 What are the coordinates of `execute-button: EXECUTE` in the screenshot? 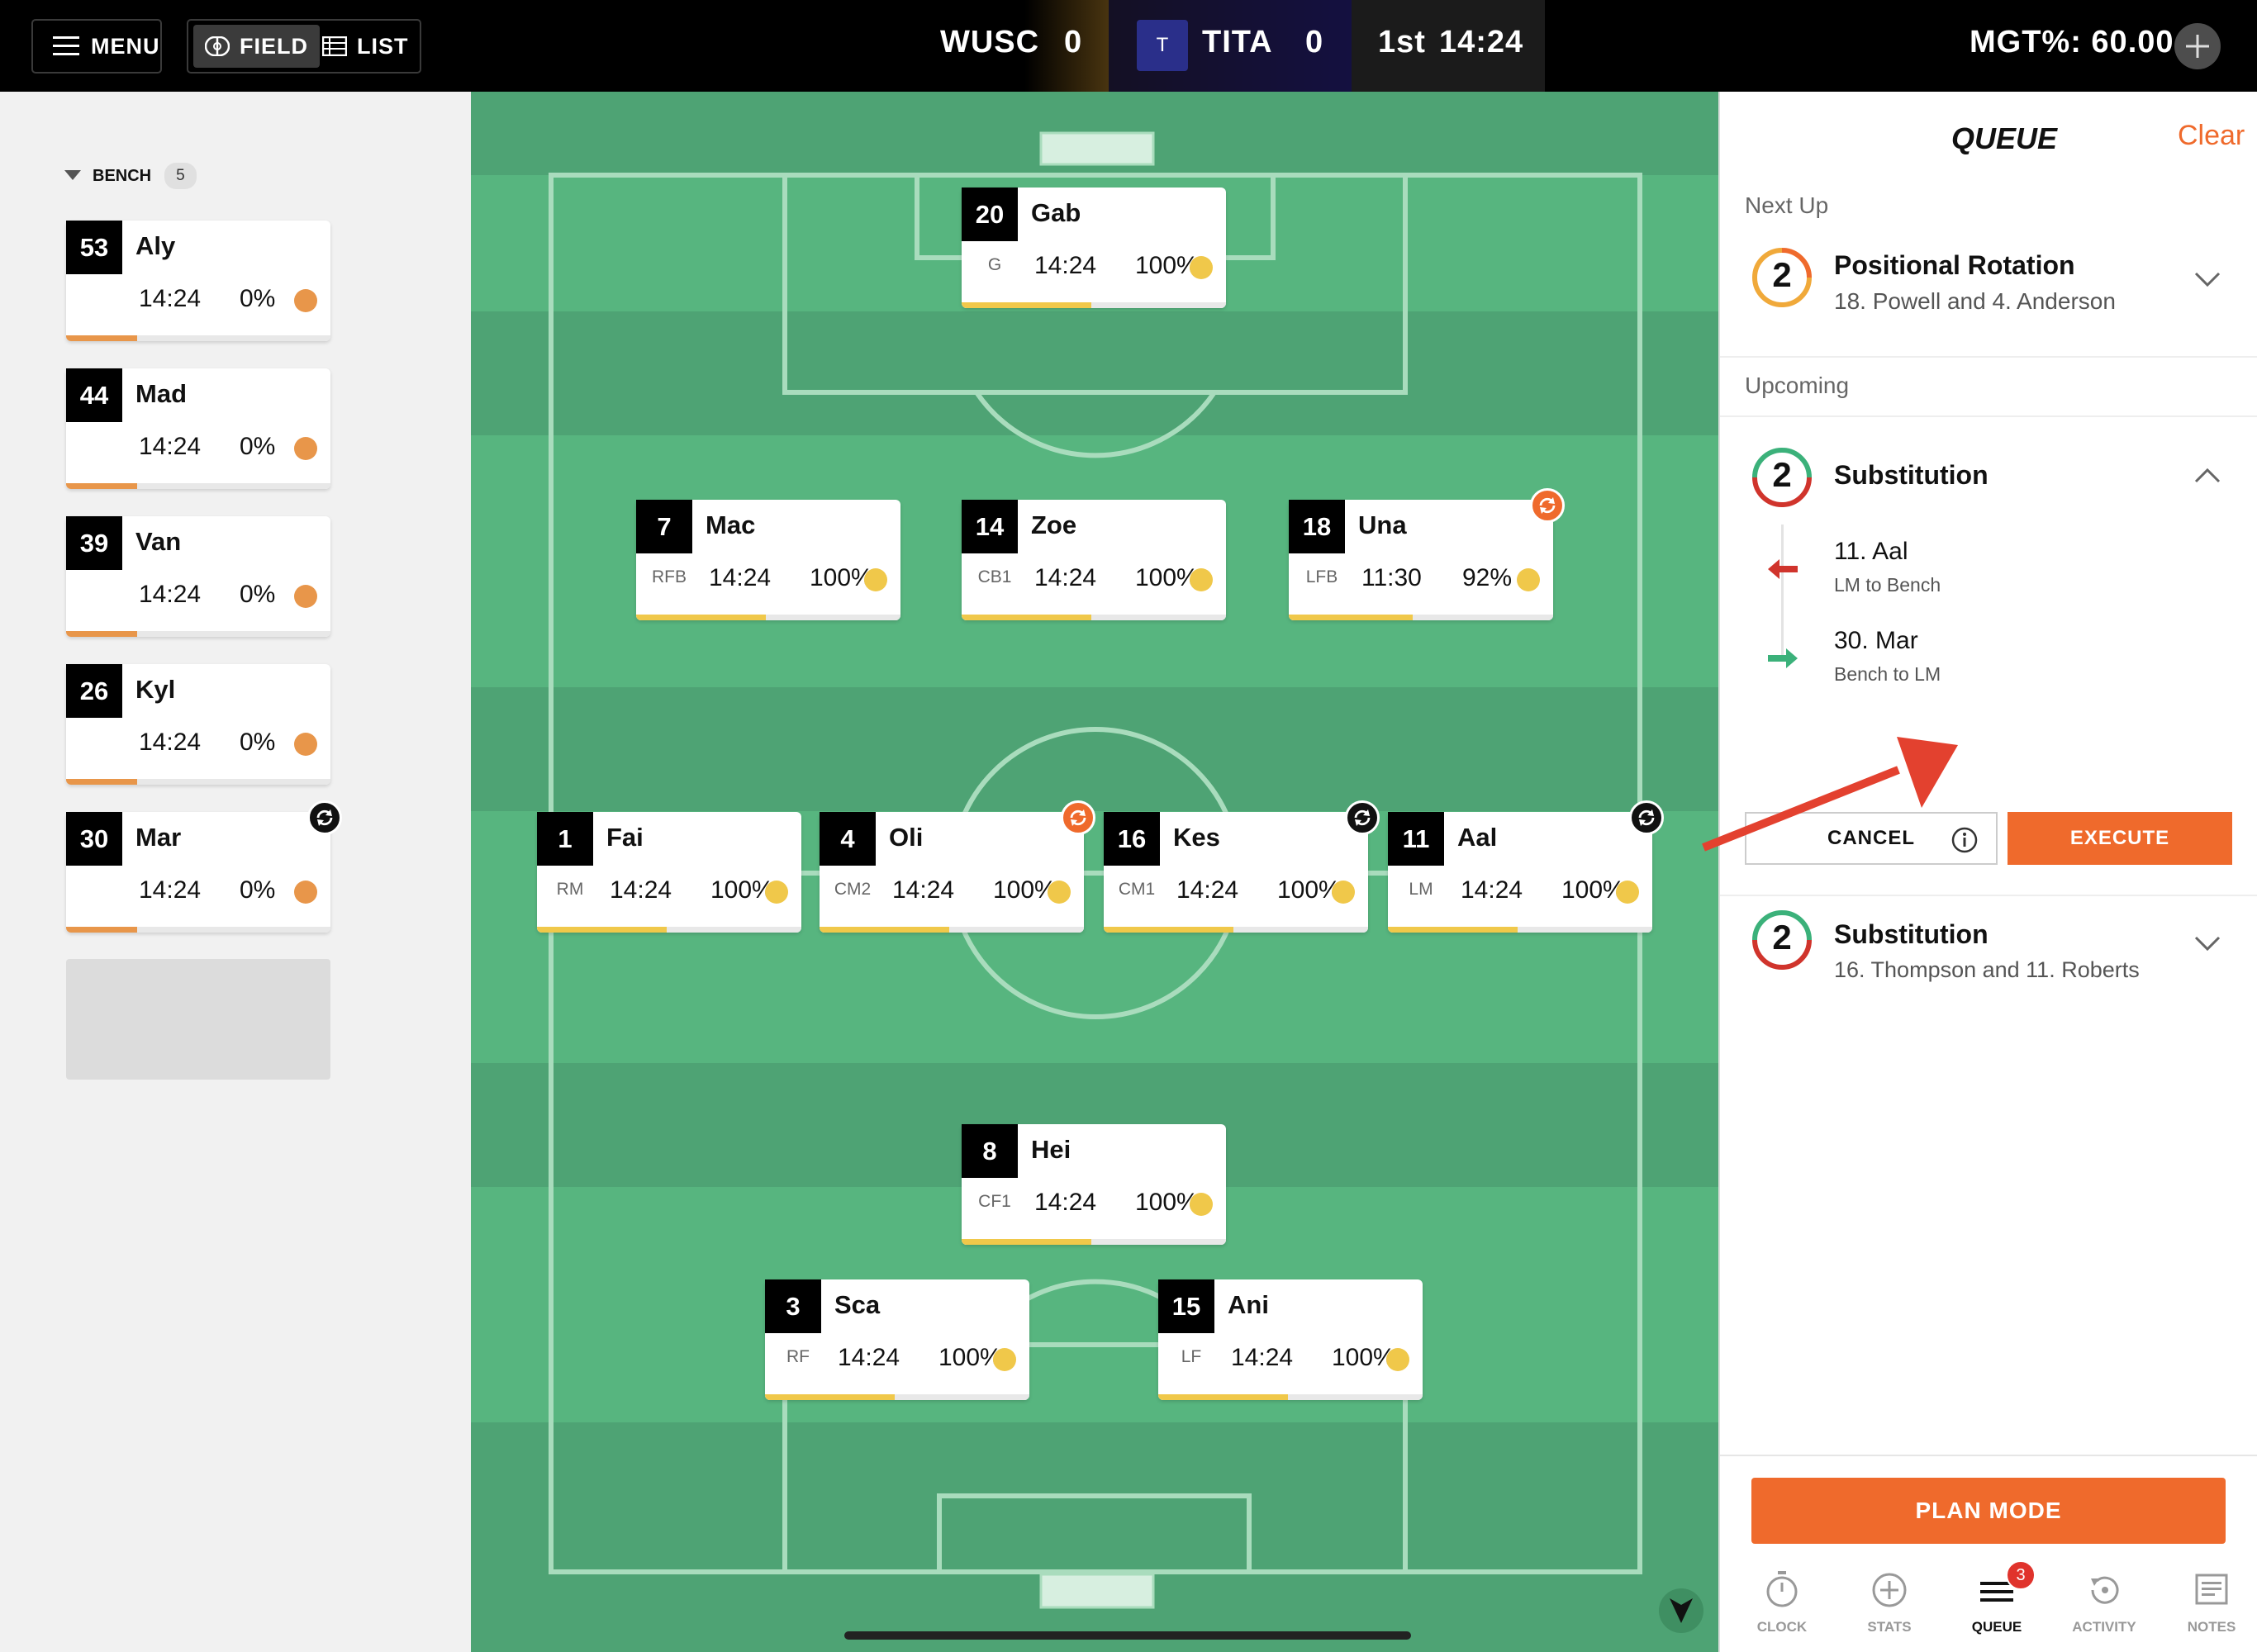 It's located at (2120, 838).